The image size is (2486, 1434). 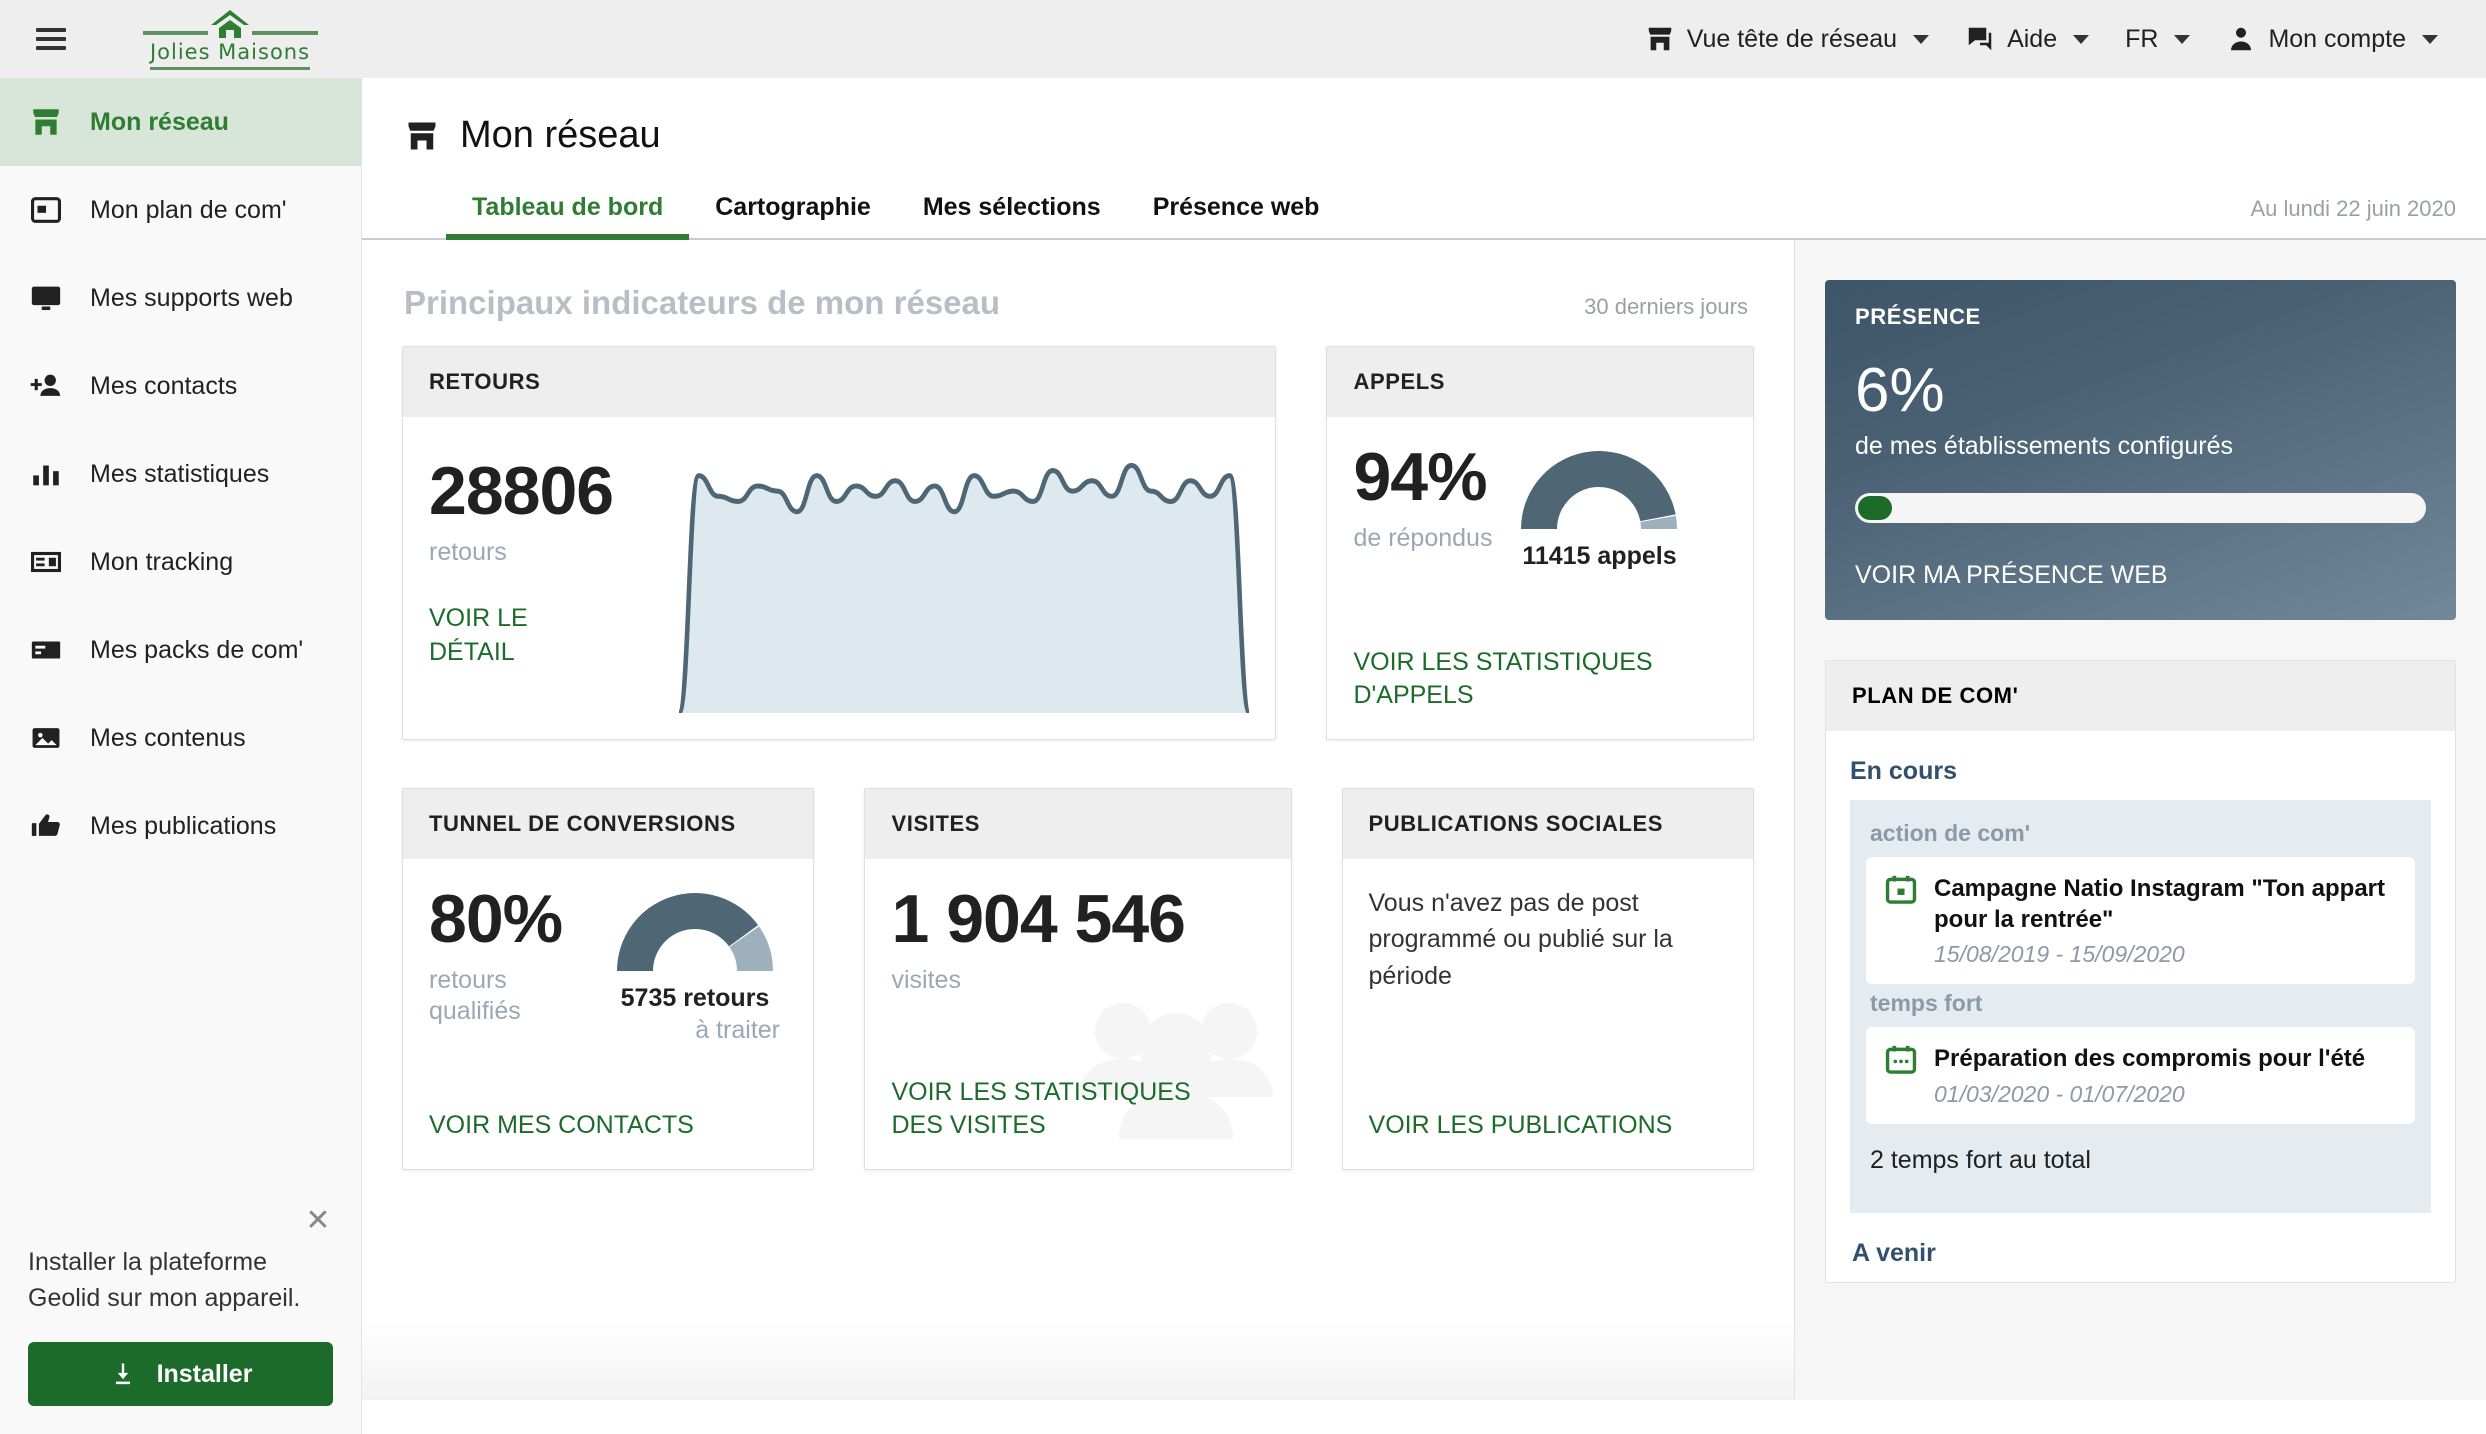 What do you see at coordinates (46, 298) in the screenshot?
I see `monitor-icon` at bounding box center [46, 298].